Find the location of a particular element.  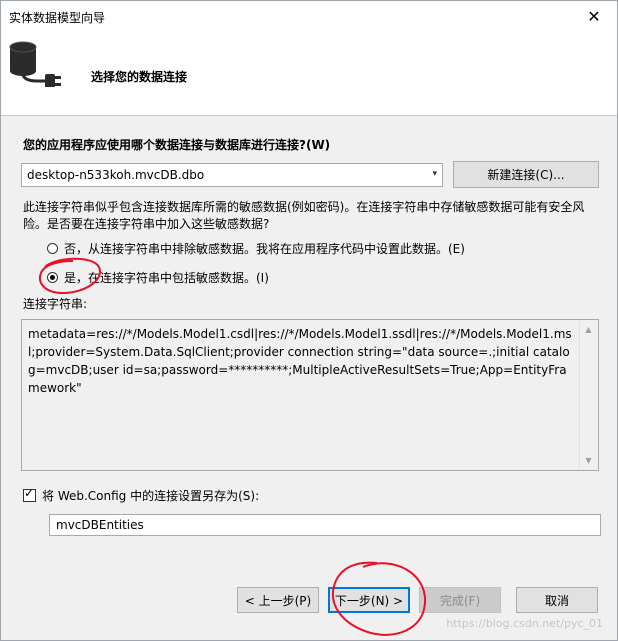

connection-string-label: 连接字符串: is located at coordinates (55, 304).